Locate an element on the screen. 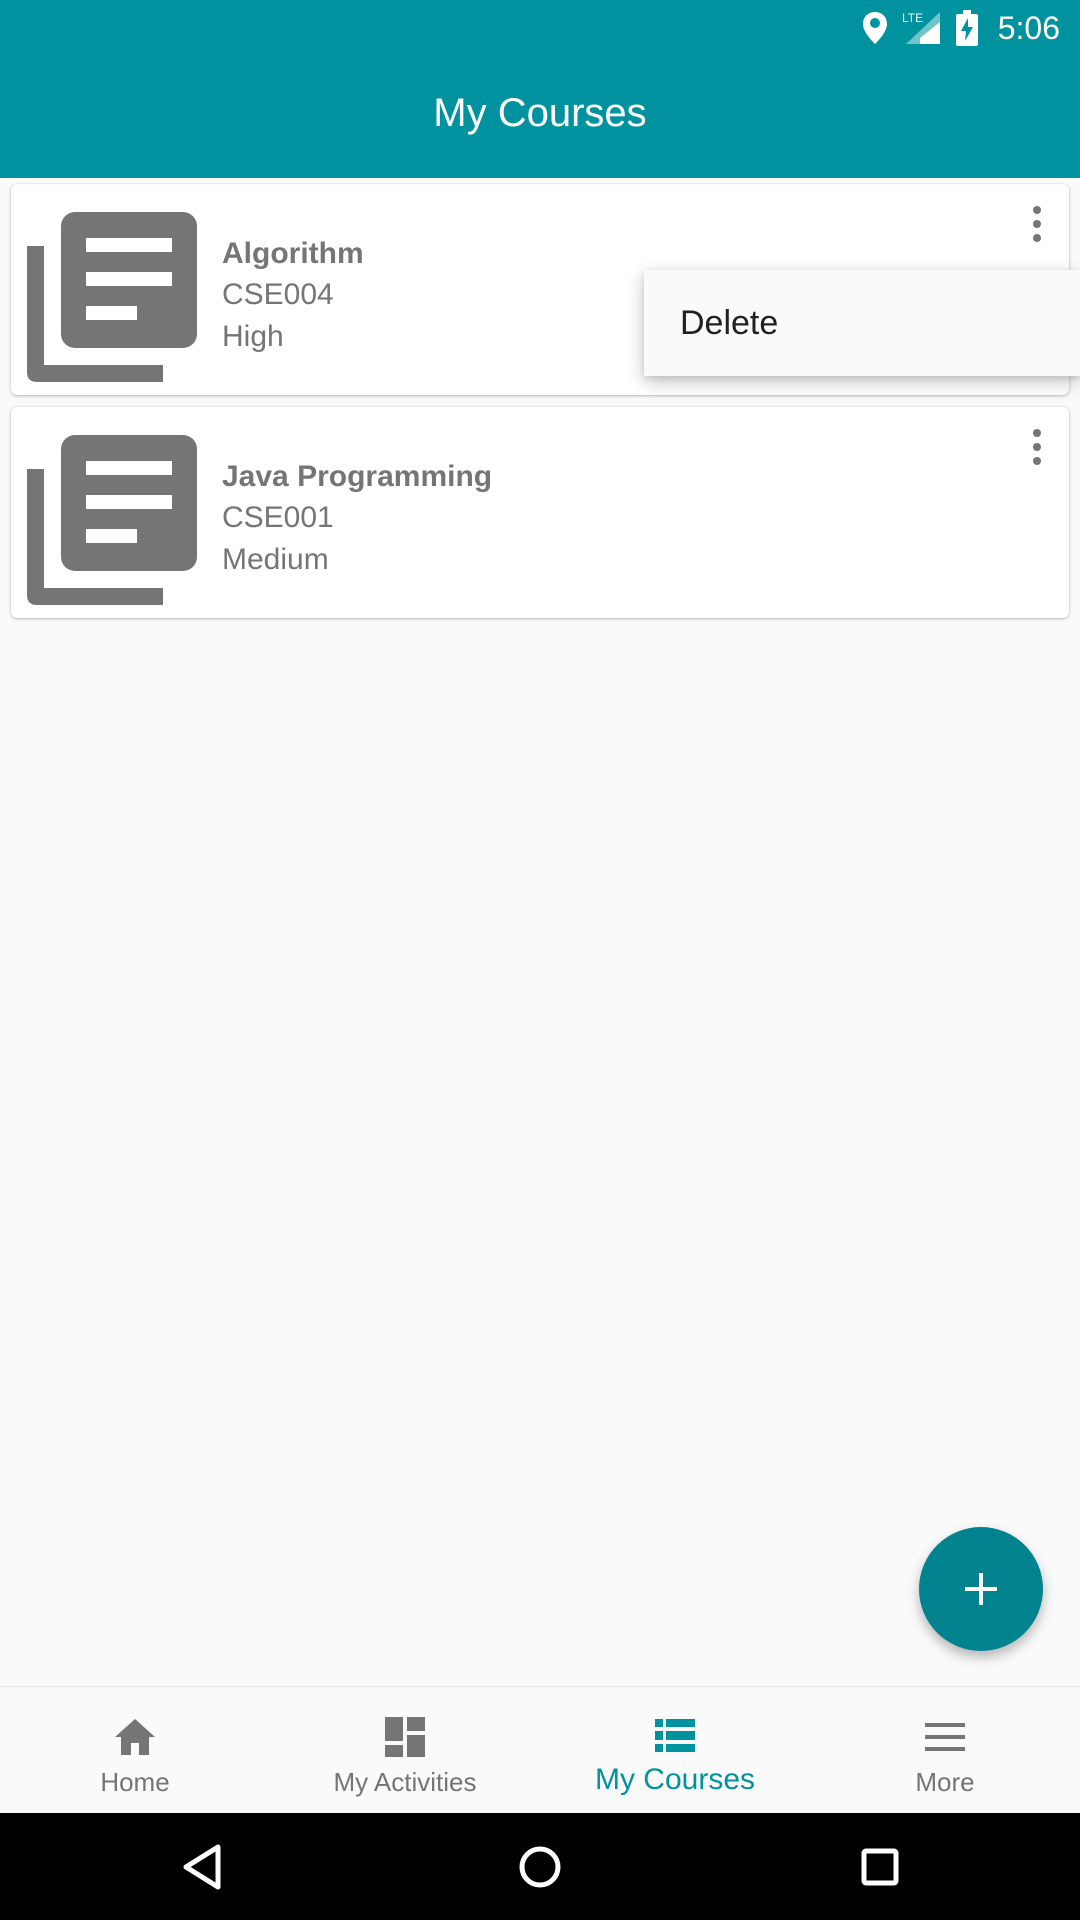 This screenshot has height=1920, width=1080. course-priority: High is located at coordinates (253, 336).